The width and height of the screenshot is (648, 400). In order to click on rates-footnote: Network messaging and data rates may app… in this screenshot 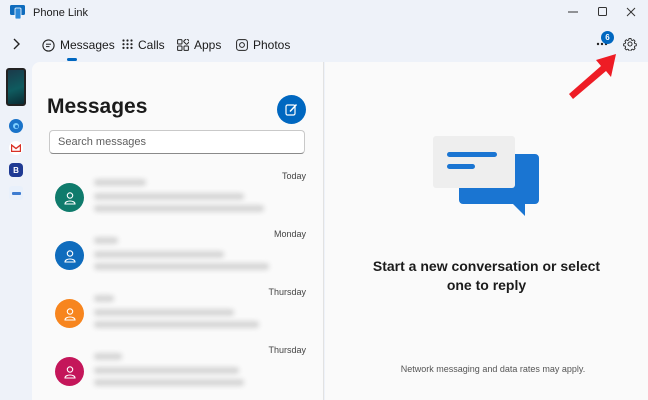, I will do `click(493, 369)`.